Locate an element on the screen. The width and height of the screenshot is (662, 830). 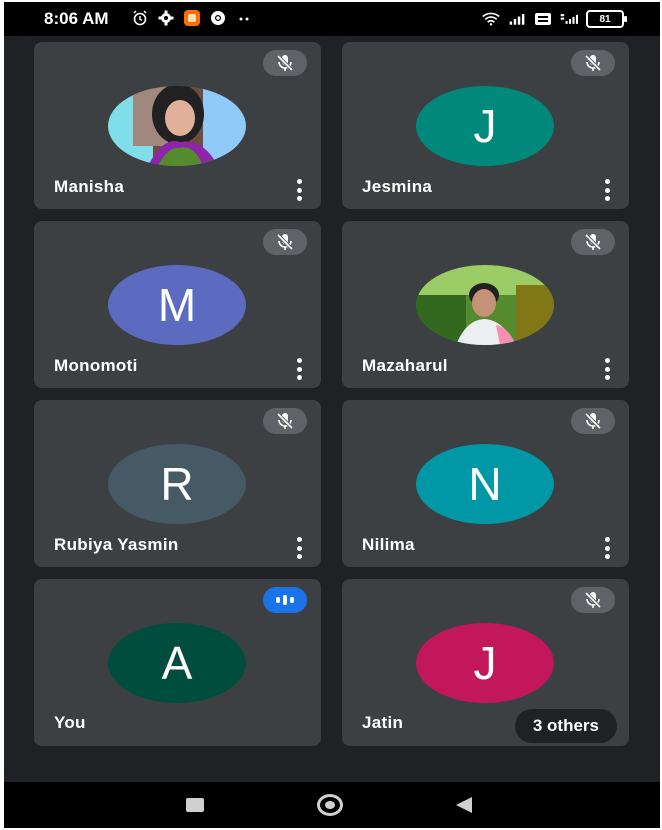
participant-name: Nilima is located at coordinates (388, 544).